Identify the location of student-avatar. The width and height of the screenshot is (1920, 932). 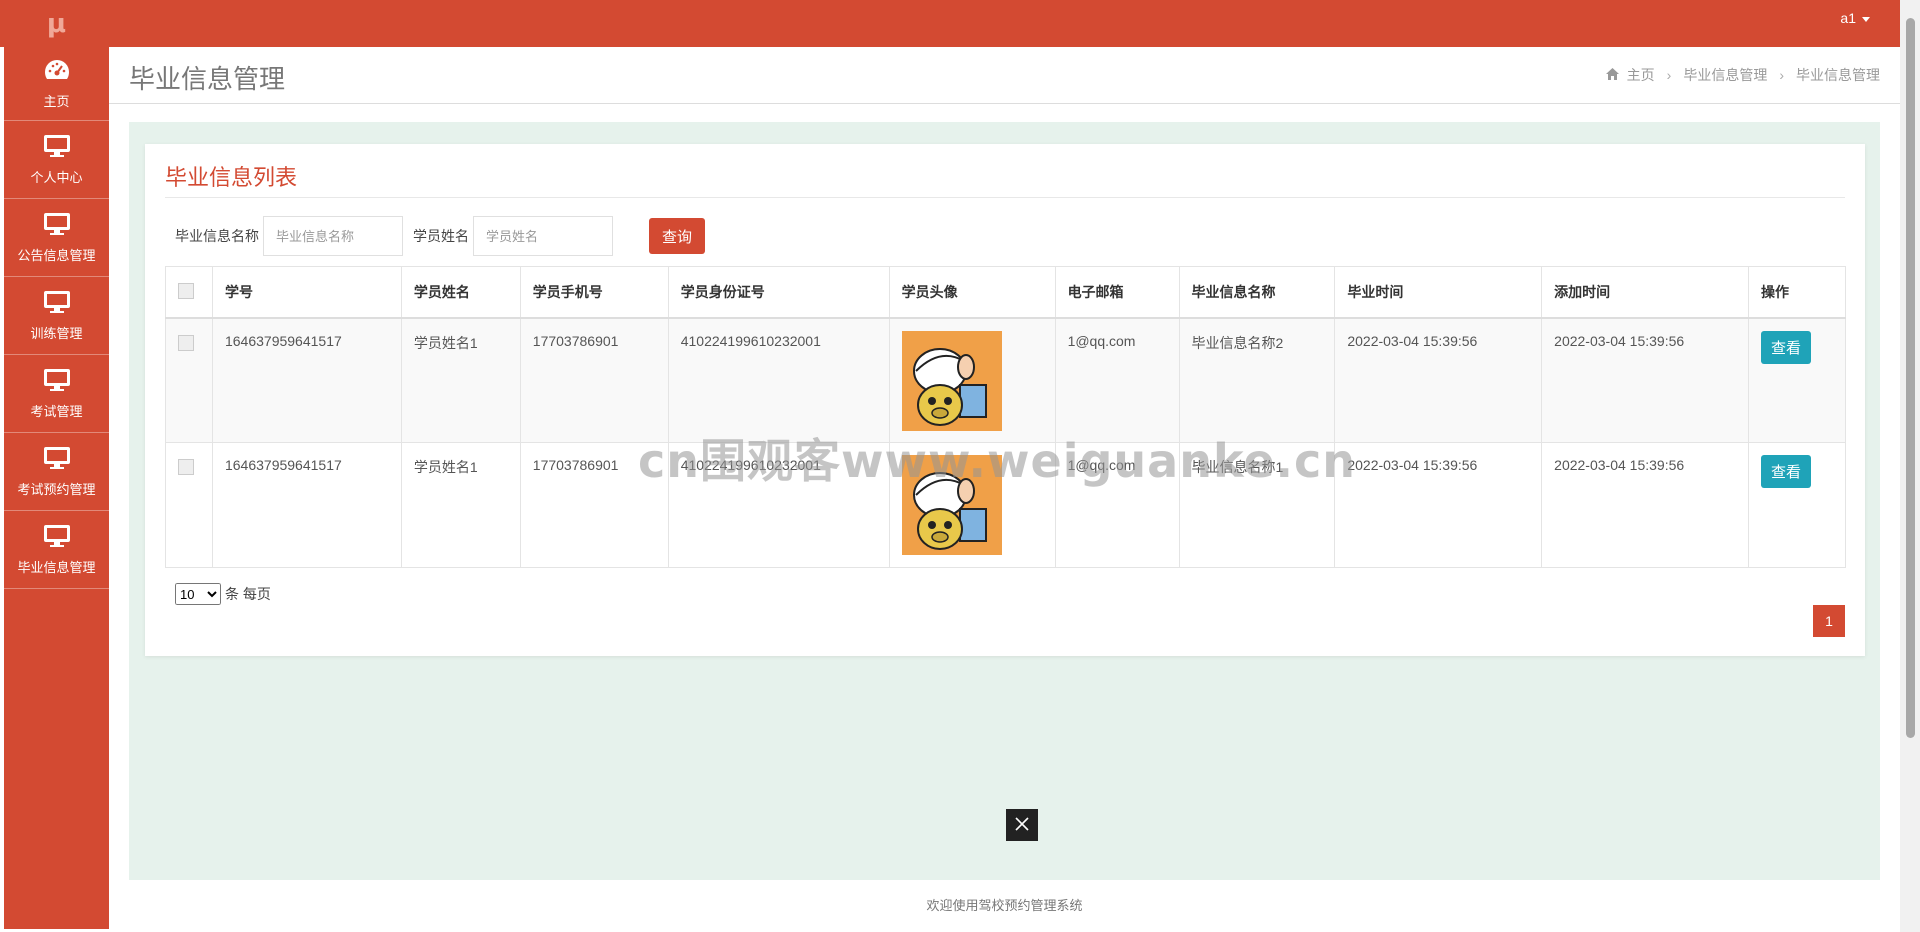
(951, 506).